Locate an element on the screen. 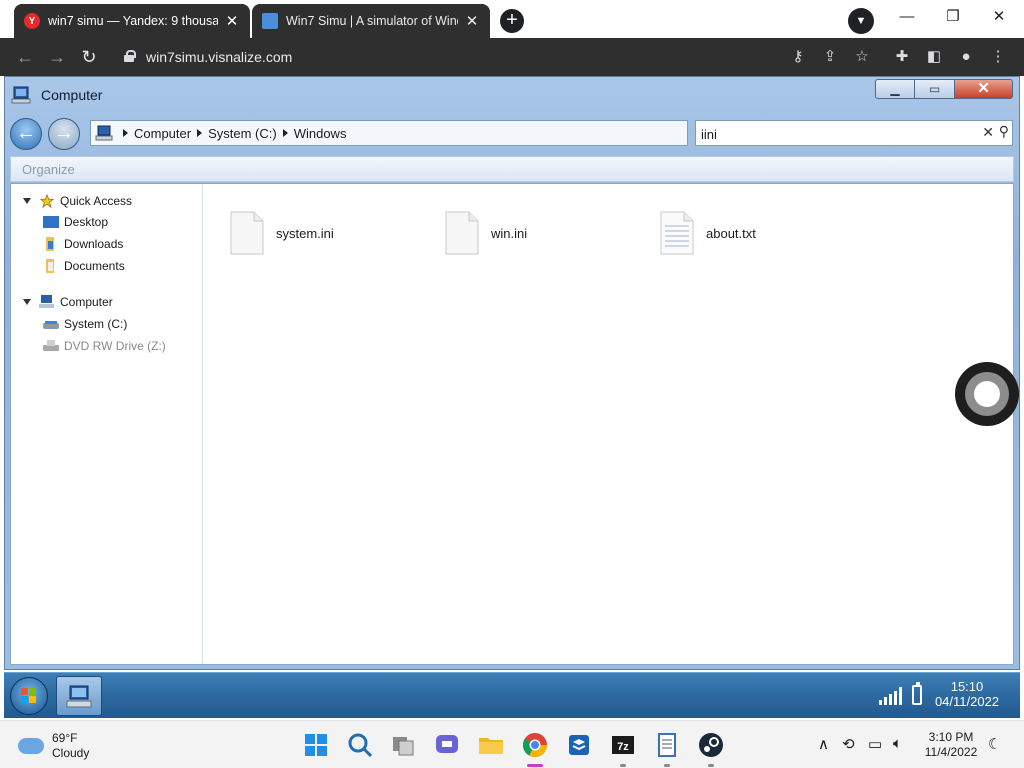  side-panel-icon: ◧ is located at coordinates (934, 57).